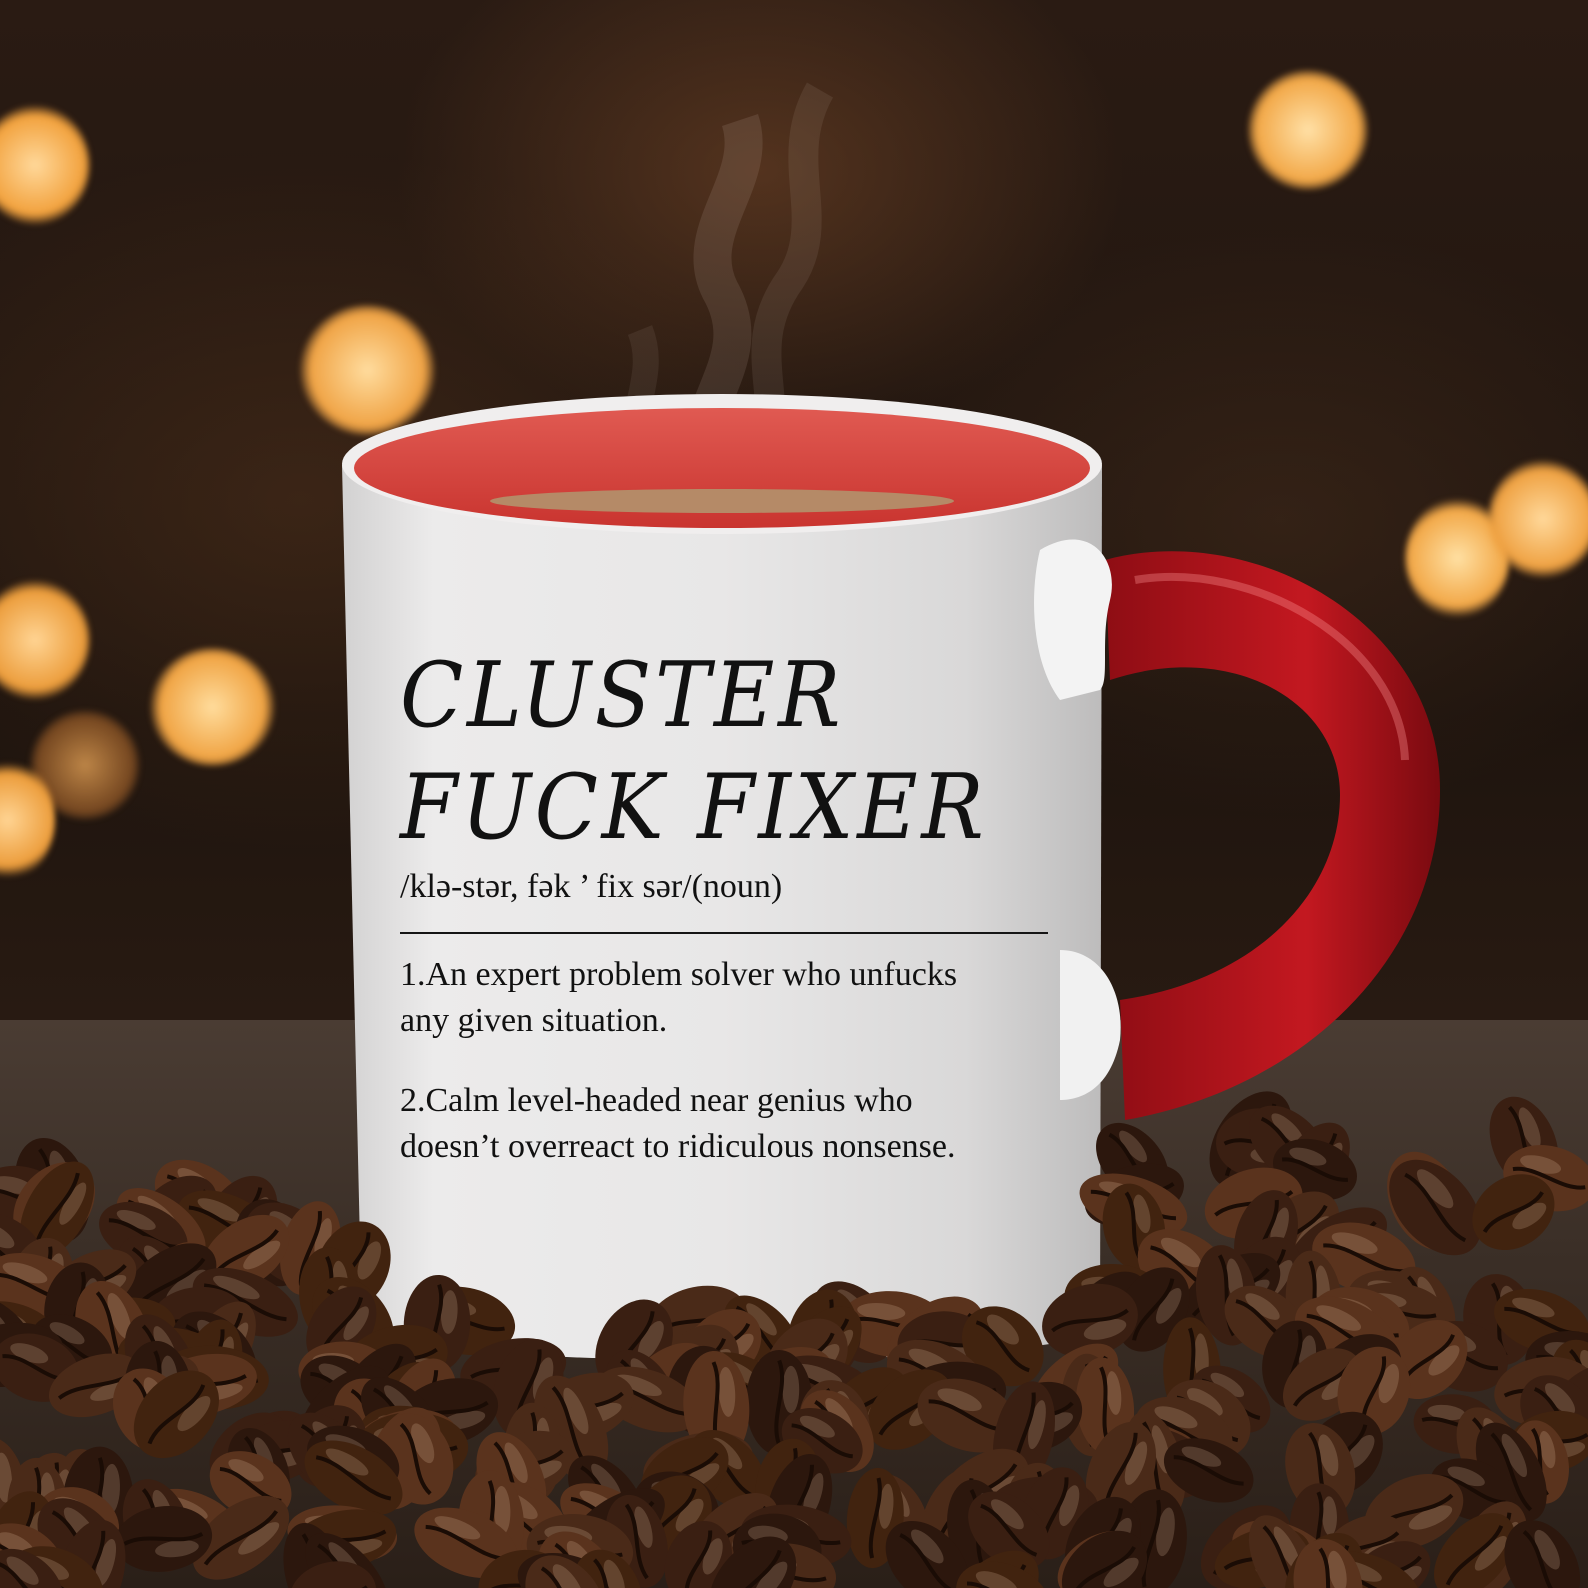  Describe the element at coordinates (591, 886) in the screenshot. I see `pronunciation: /klə-stər, fək ’ fix sər/(noun)` at that location.